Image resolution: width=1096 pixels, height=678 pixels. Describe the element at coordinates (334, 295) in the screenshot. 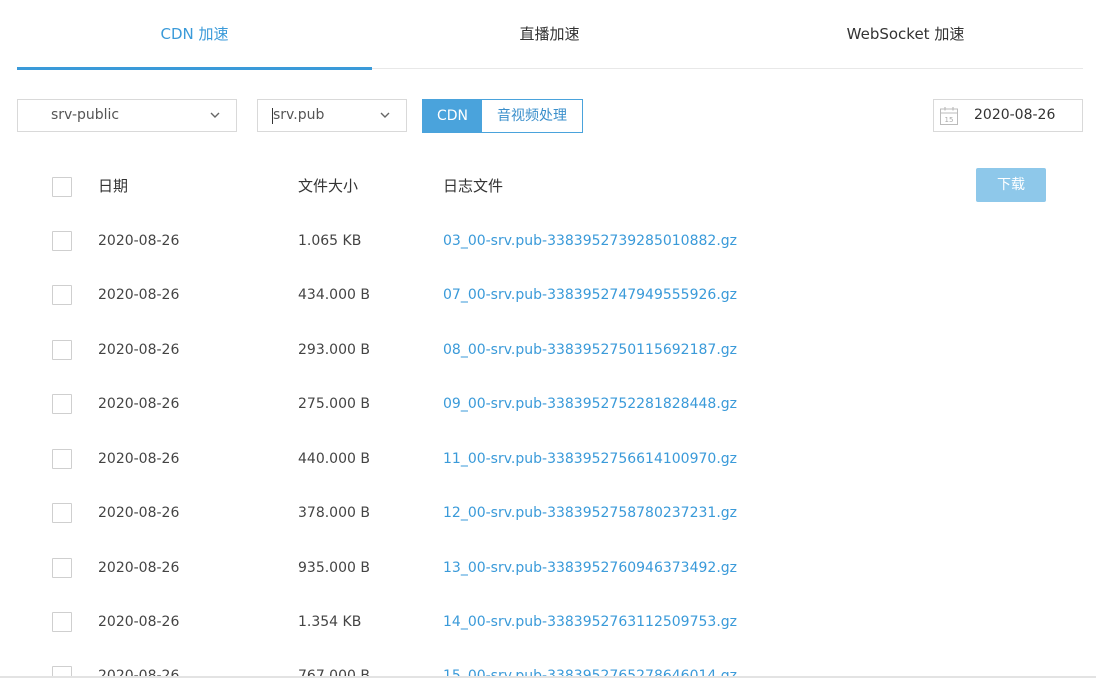

I see `row-size: 434.000 B` at that location.